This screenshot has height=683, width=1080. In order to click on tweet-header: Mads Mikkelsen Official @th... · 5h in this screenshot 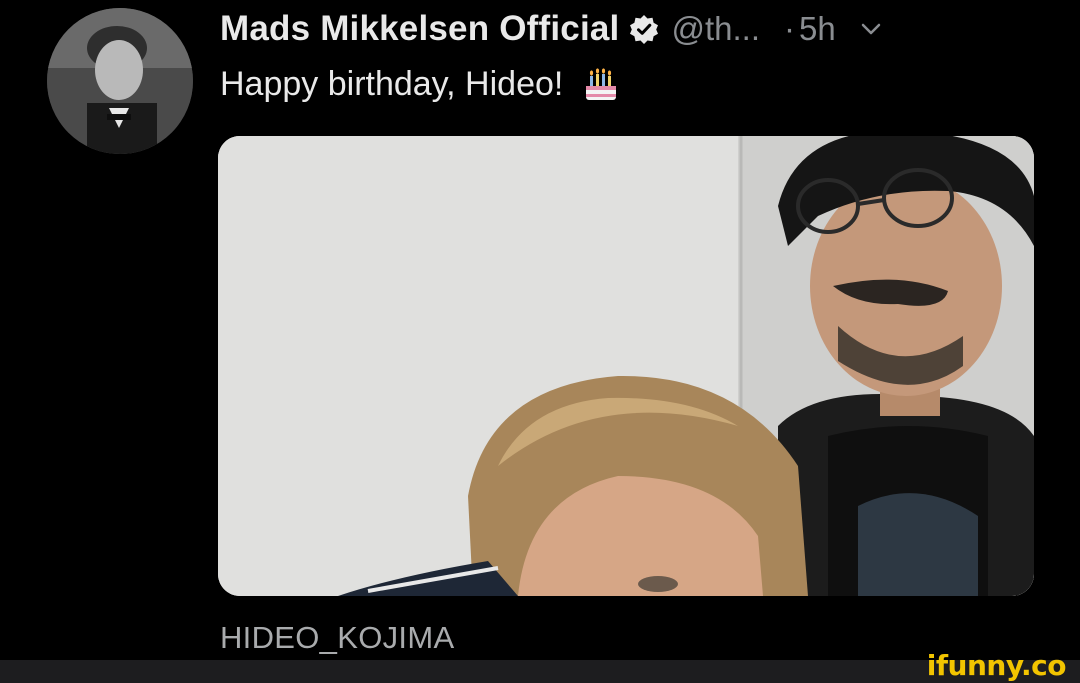, I will do `click(552, 29)`.